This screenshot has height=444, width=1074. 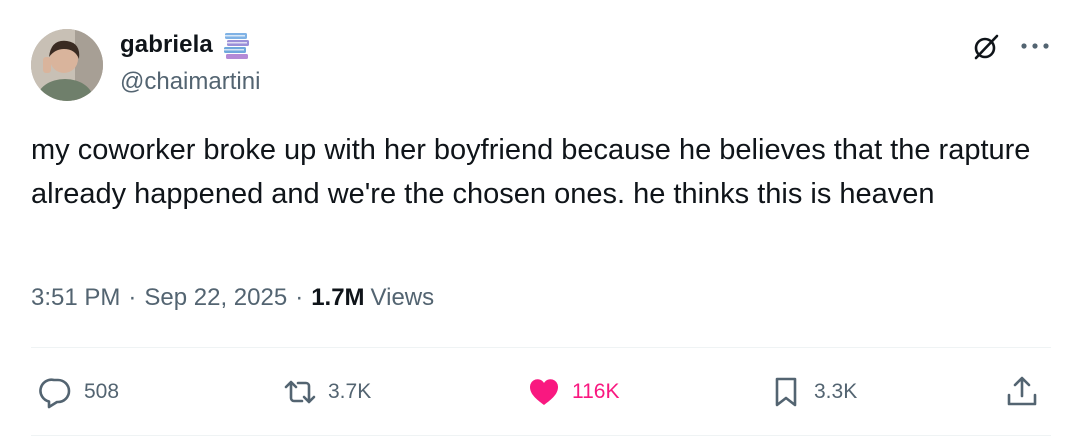 What do you see at coordinates (166, 45) in the screenshot?
I see `display-name: gabriela` at bounding box center [166, 45].